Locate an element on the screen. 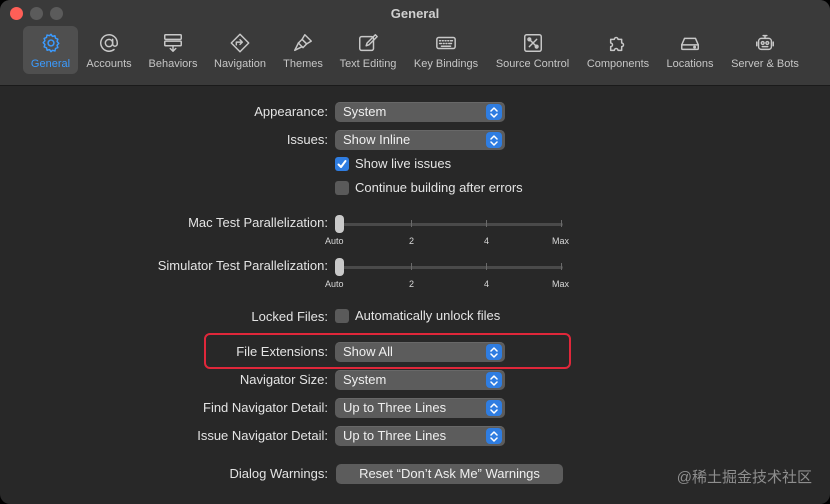 Image resolution: width=830 pixels, height=504 pixels. tab-source-control: Source Control is located at coordinates (532, 50).